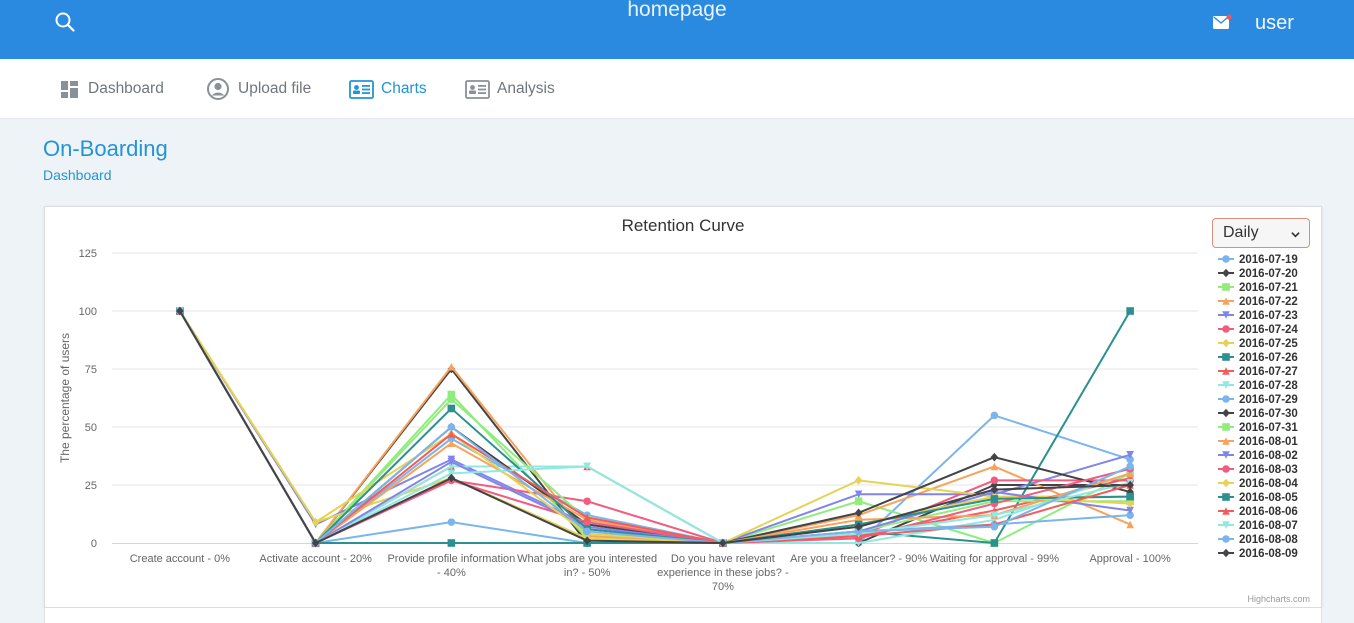 Image resolution: width=1354 pixels, height=623 pixels. What do you see at coordinates (1261, 233) in the screenshot?
I see `period-select: Daily` at bounding box center [1261, 233].